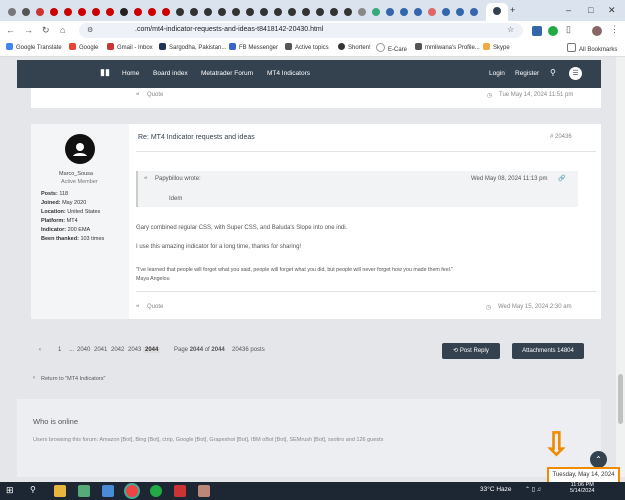 The image size is (625, 500). What do you see at coordinates (12, 491) in the screenshot?
I see `windows-start-icon: ⊞` at bounding box center [12, 491].